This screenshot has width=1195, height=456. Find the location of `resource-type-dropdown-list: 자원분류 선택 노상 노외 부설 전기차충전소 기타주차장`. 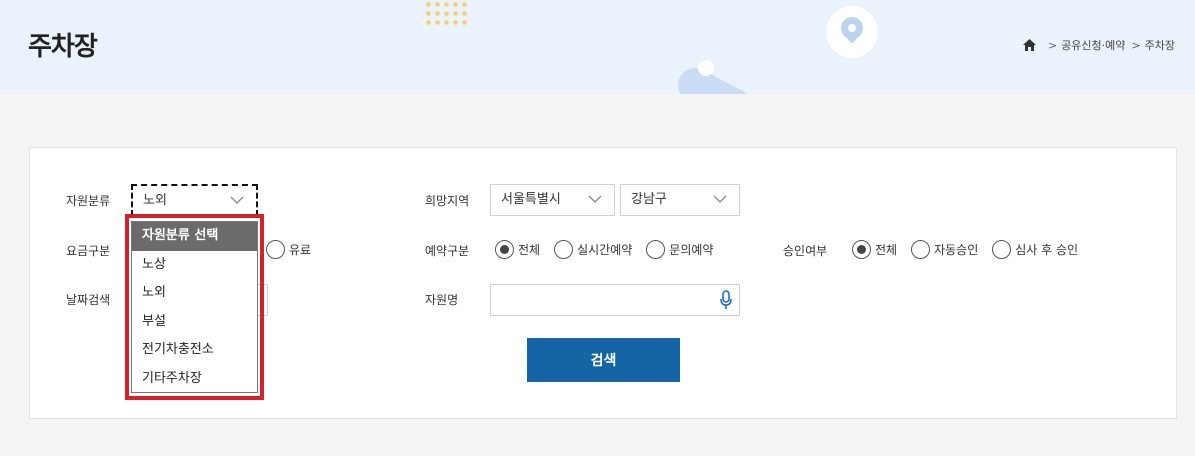

resource-type-dropdown-list: 자원분류 선택 노상 노외 부설 전기차충전소 기타주차장 is located at coordinates (194, 307).